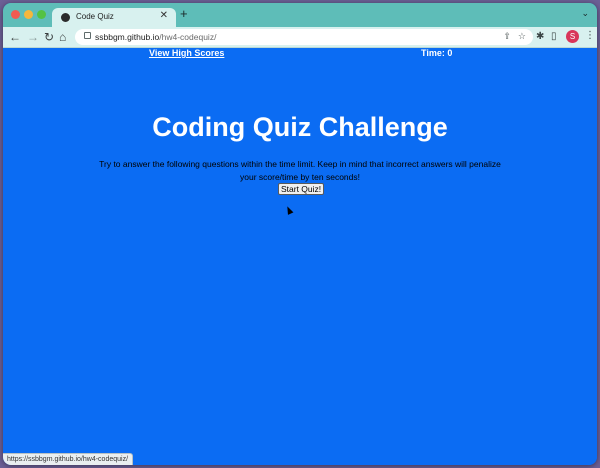 The image size is (600, 468). I want to click on forward-button: →, so click(33, 37).